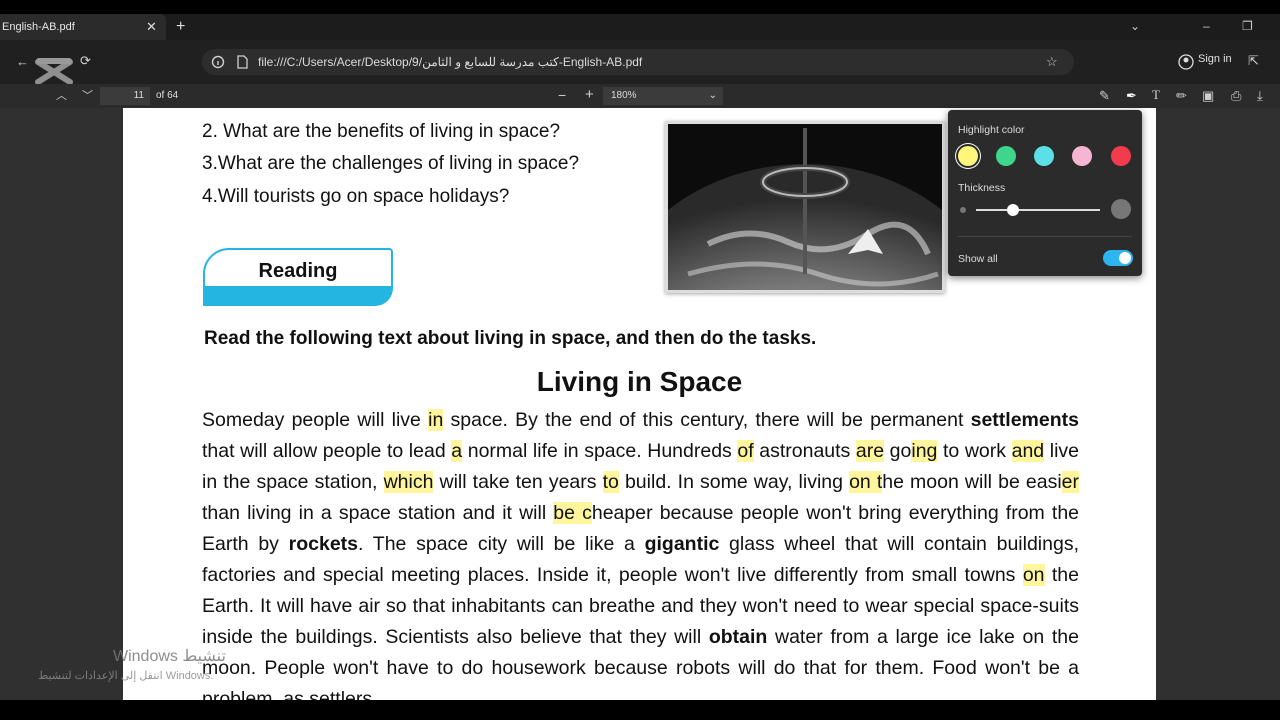 The height and width of the screenshot is (720, 1280). I want to click on highlight: and, so click(1028, 451).